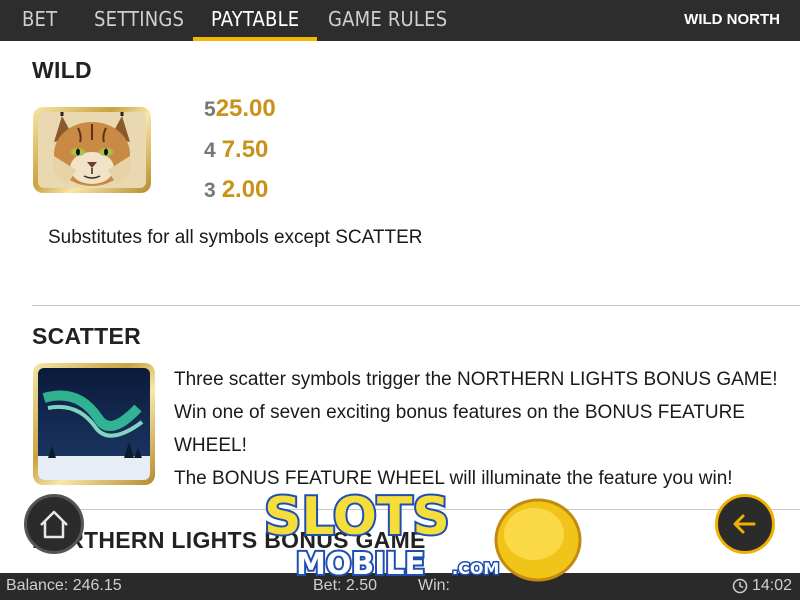  I want to click on tab-bet: BET, so click(39, 20).